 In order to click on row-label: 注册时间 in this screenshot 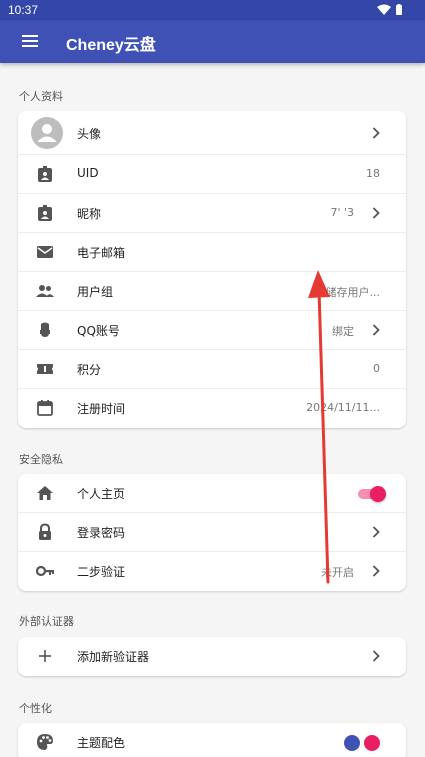, I will do `click(101, 409)`.